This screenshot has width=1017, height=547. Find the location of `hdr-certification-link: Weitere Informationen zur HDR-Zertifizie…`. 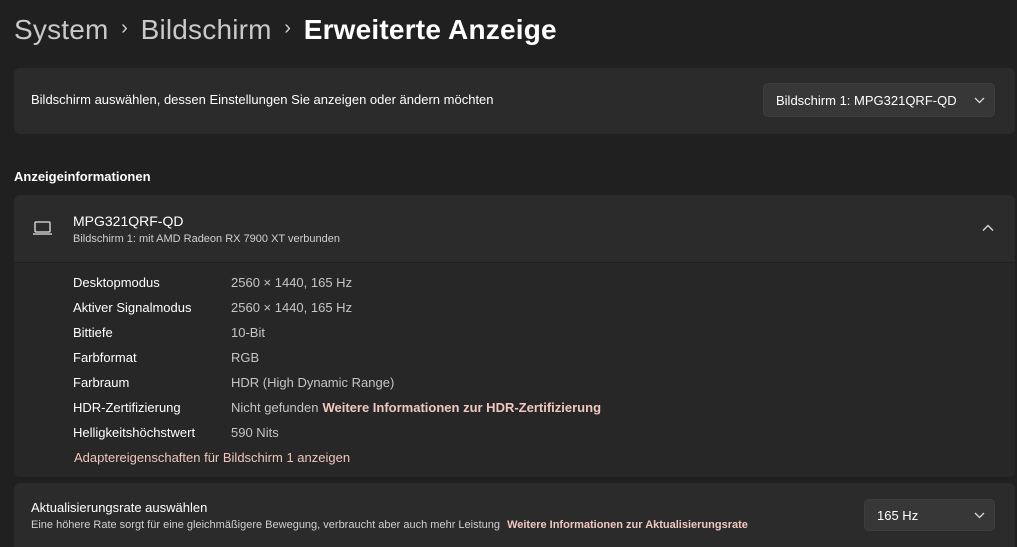

hdr-certification-link: Weitere Informationen zur HDR-Zertifizie… is located at coordinates (461, 407).